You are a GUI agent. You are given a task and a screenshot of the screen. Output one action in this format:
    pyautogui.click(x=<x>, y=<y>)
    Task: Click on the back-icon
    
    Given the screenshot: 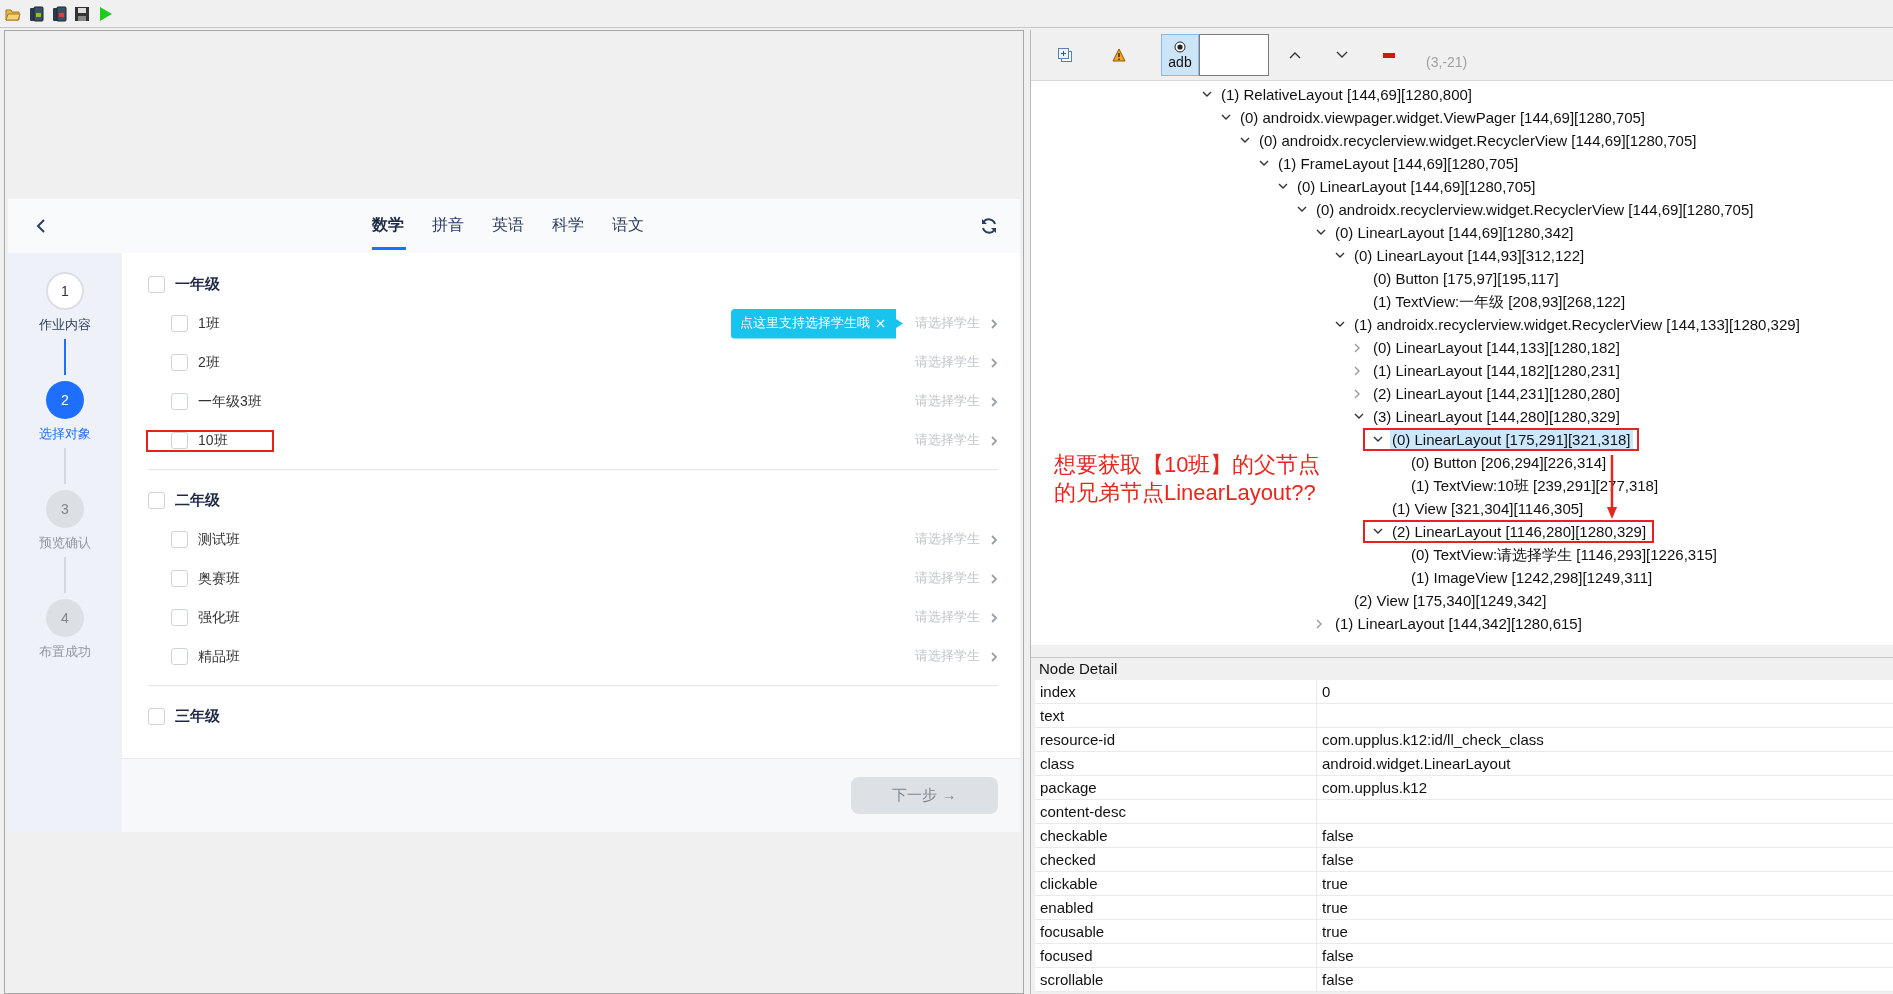 What is the action you would take?
    pyautogui.click(x=41, y=226)
    